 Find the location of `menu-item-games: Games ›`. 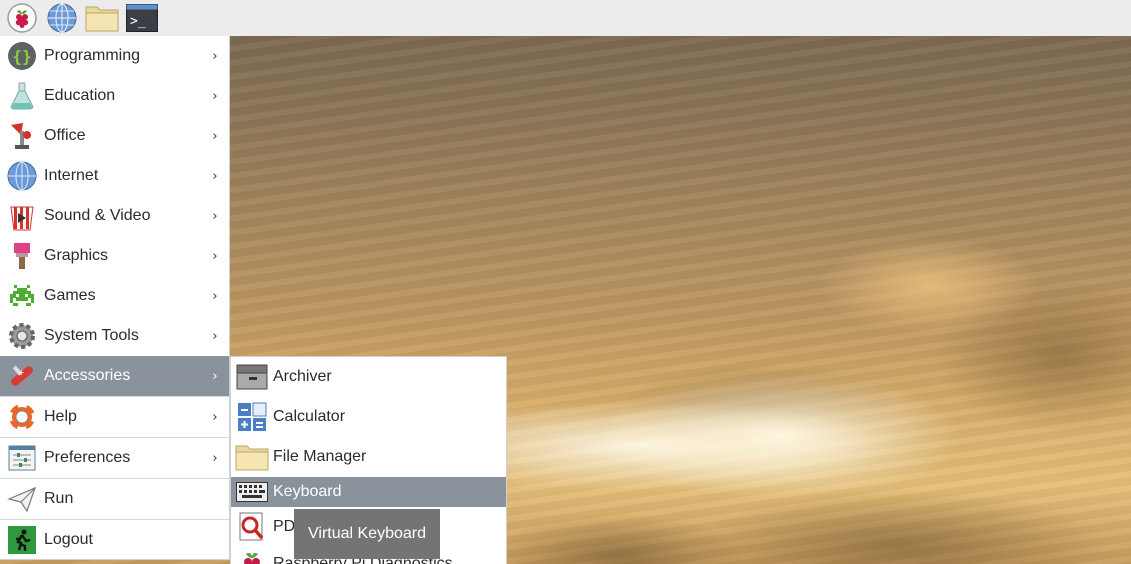

menu-item-games: Games › is located at coordinates (114, 296).